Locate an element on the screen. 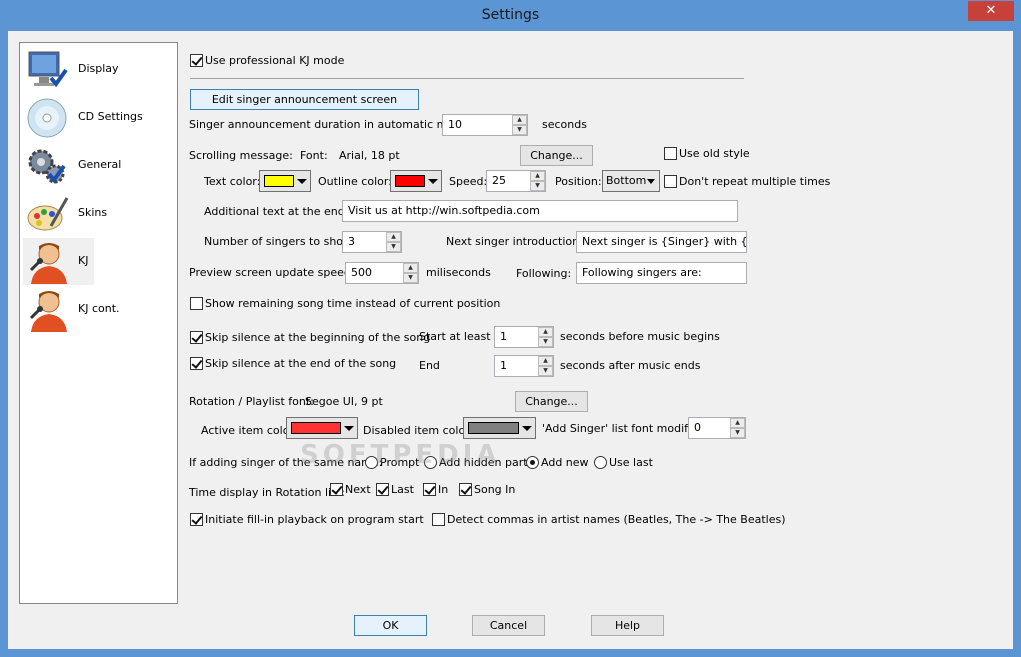 The width and height of the screenshot is (1021, 657). help-button: Help is located at coordinates (627, 625).